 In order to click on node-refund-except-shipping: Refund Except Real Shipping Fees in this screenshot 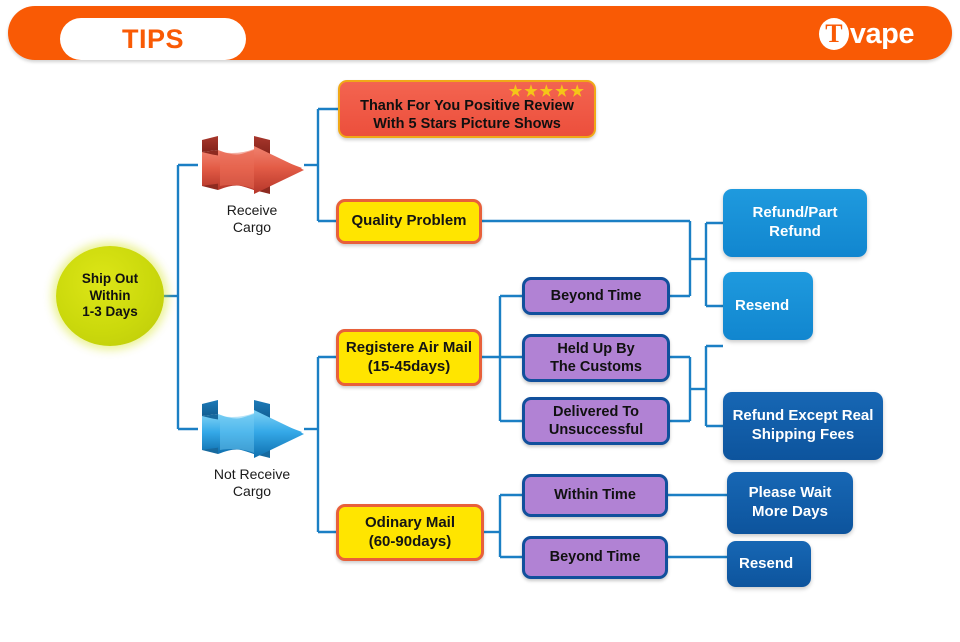, I will do `click(803, 426)`.